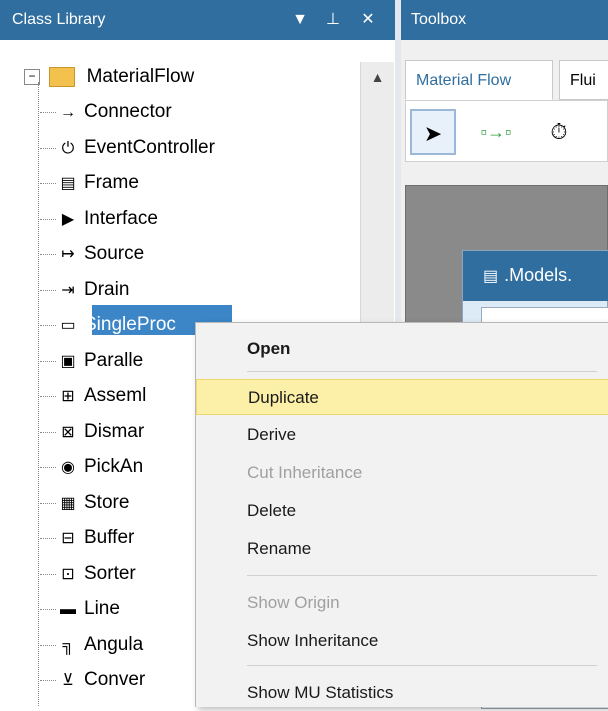  I want to click on tree-item: ⊞ Asseml, so click(101, 396).